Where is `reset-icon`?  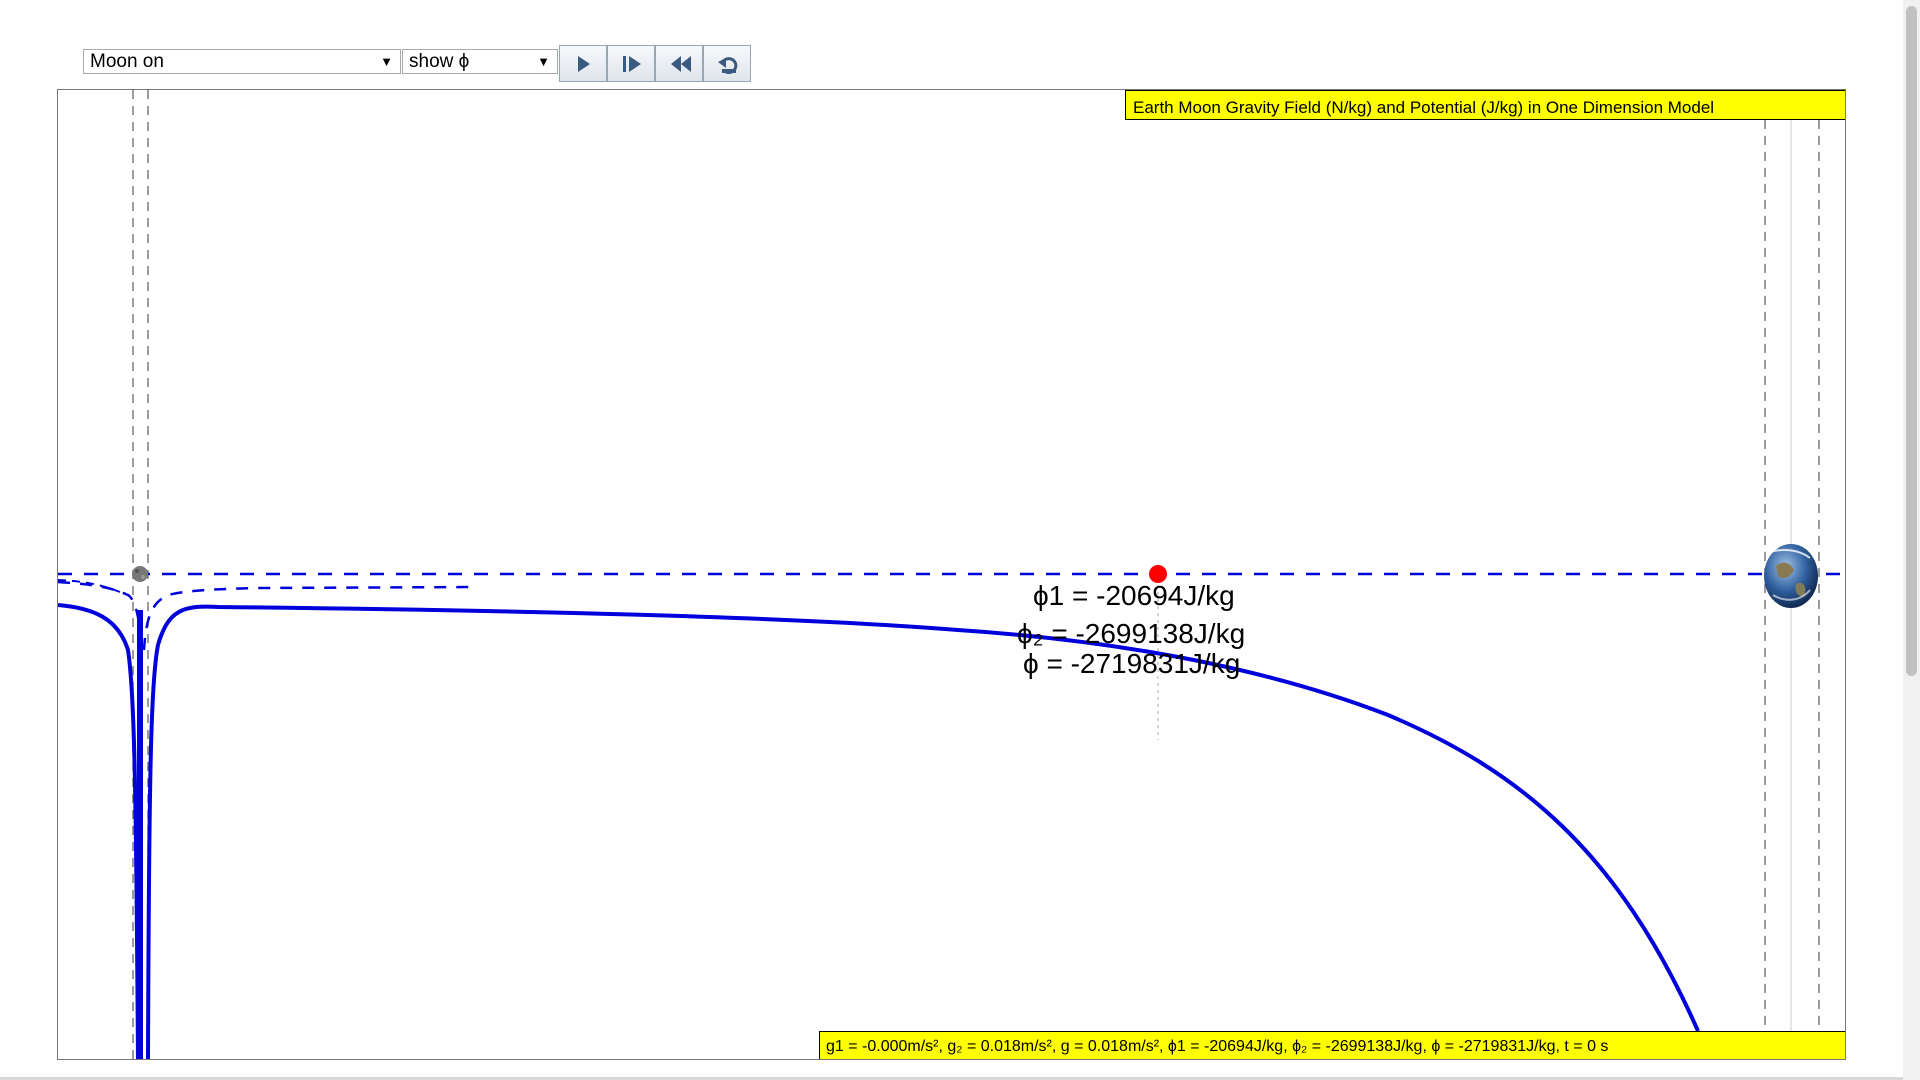 reset-icon is located at coordinates (728, 66).